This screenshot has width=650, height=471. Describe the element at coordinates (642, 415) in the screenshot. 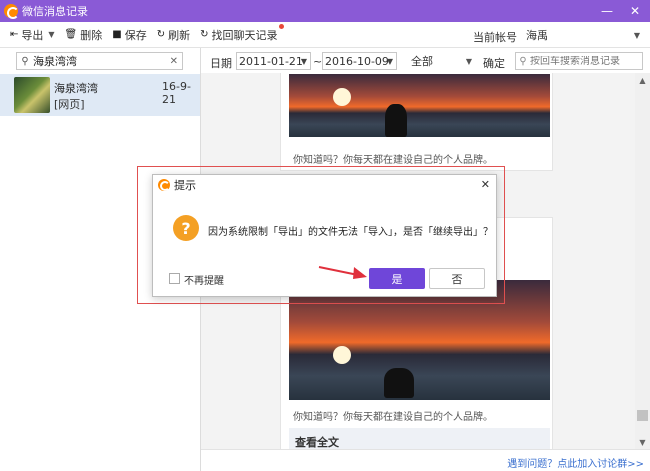

I see `scroll-thumb` at that location.